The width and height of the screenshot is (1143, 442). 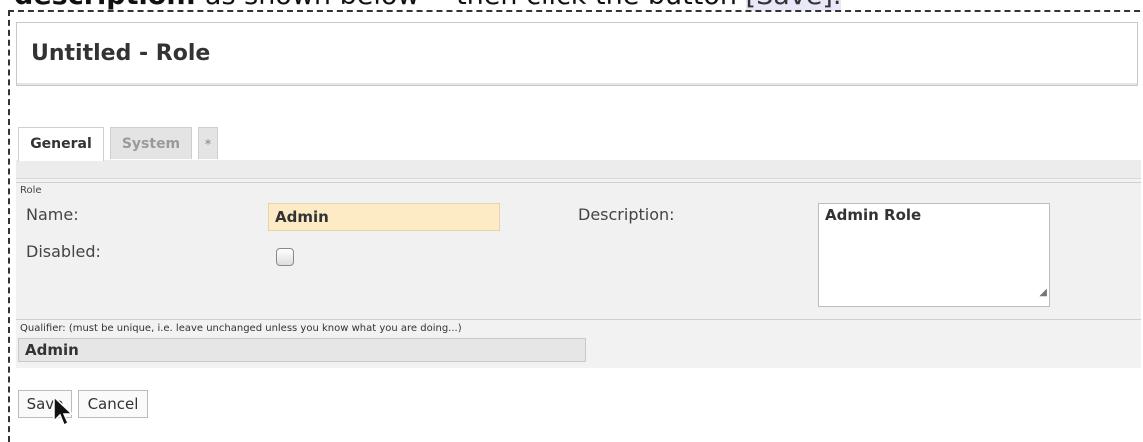 I want to click on resize-handle-icon: ◢, so click(x=1043, y=293).